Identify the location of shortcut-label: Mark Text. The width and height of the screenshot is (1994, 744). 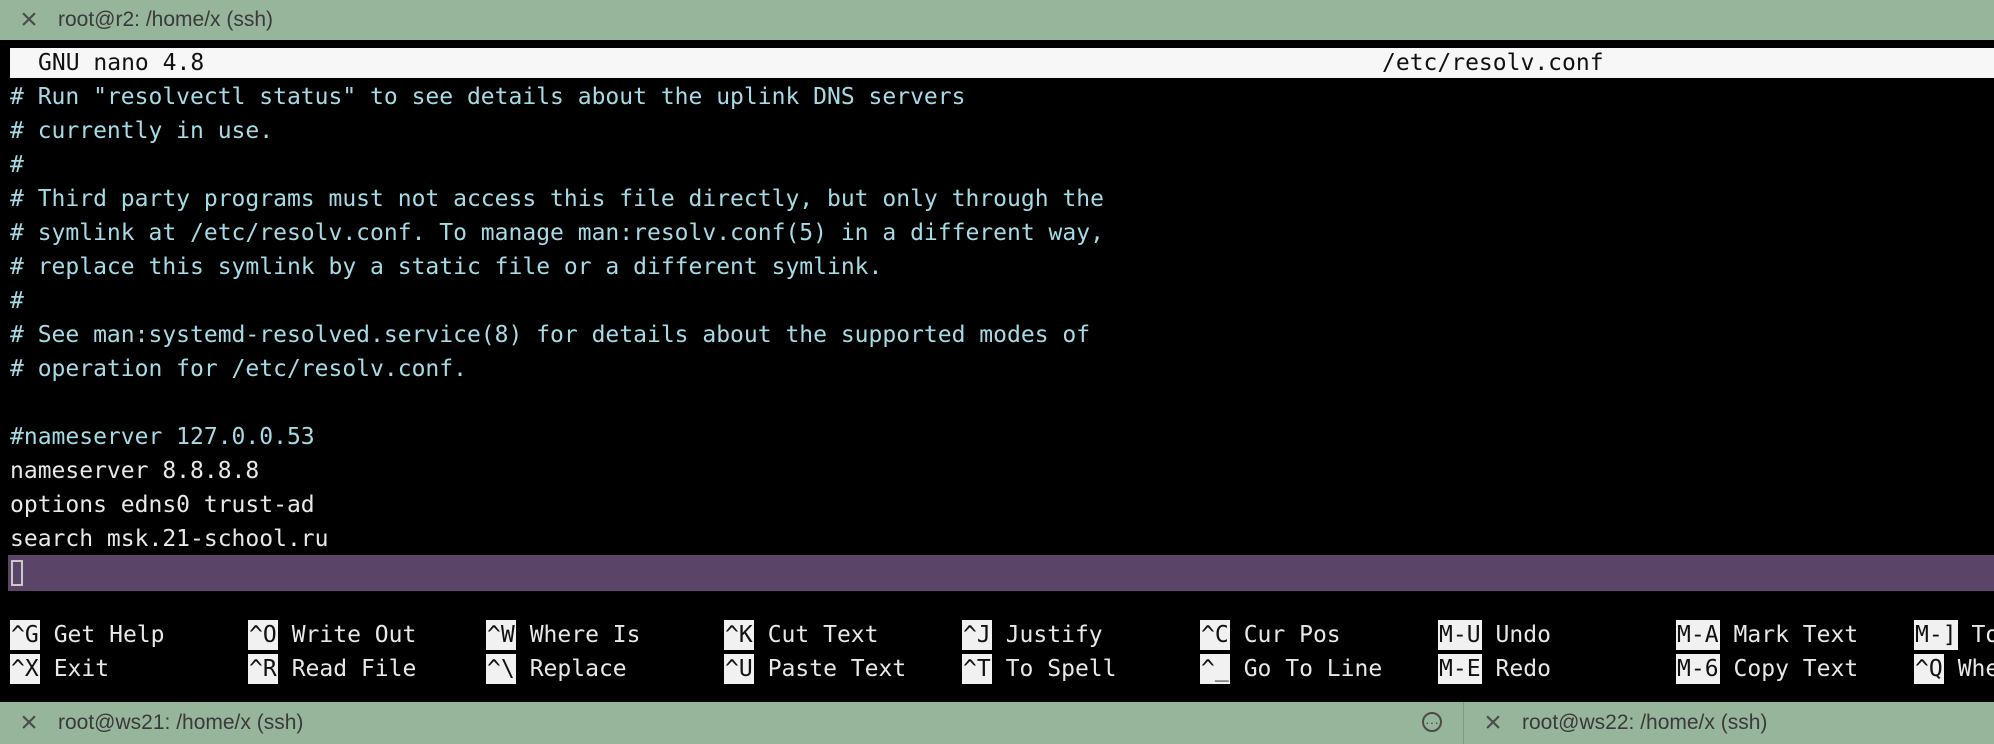
(1796, 635).